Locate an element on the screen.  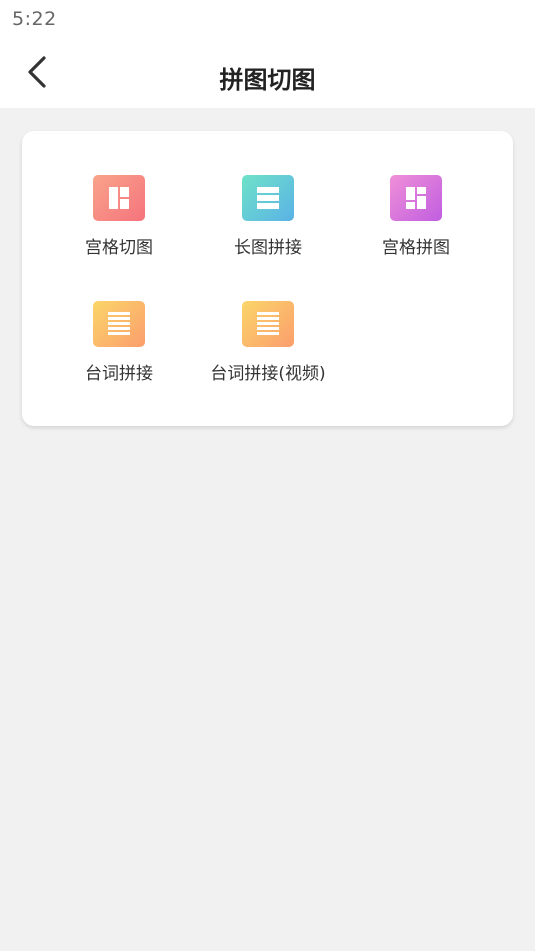
subtitle-lines-icon is located at coordinates (119, 324).